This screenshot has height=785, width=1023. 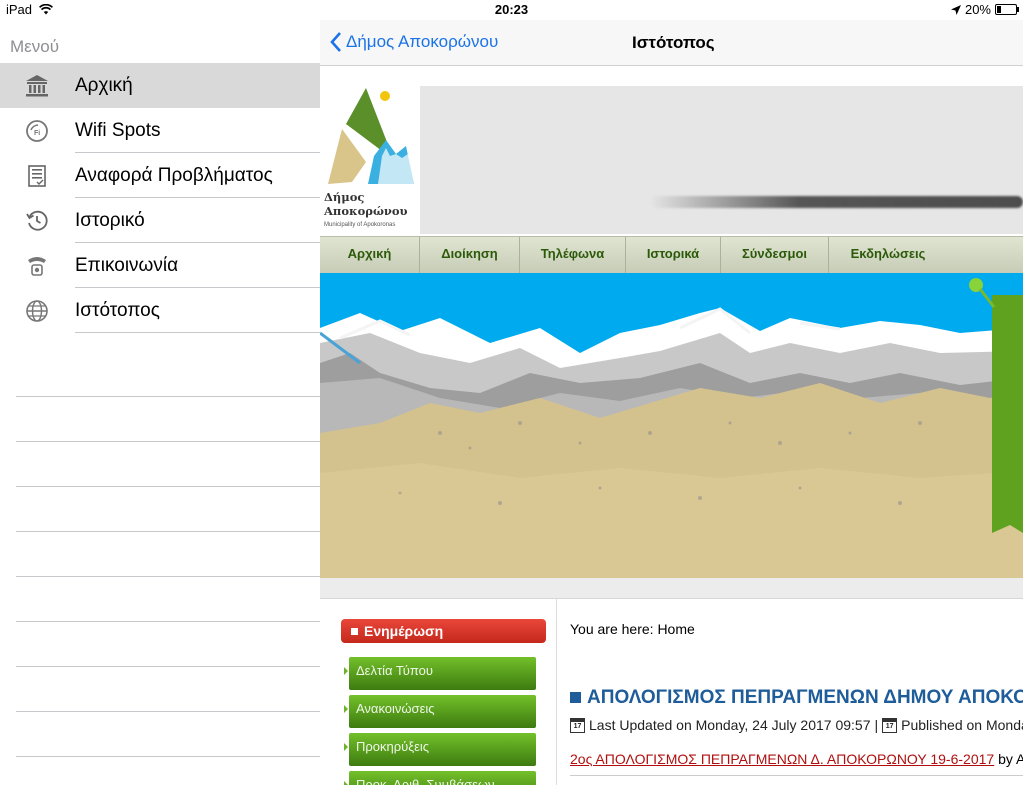 I want to click on sidebar-item-label: Ιστορικό, so click(x=110, y=220).